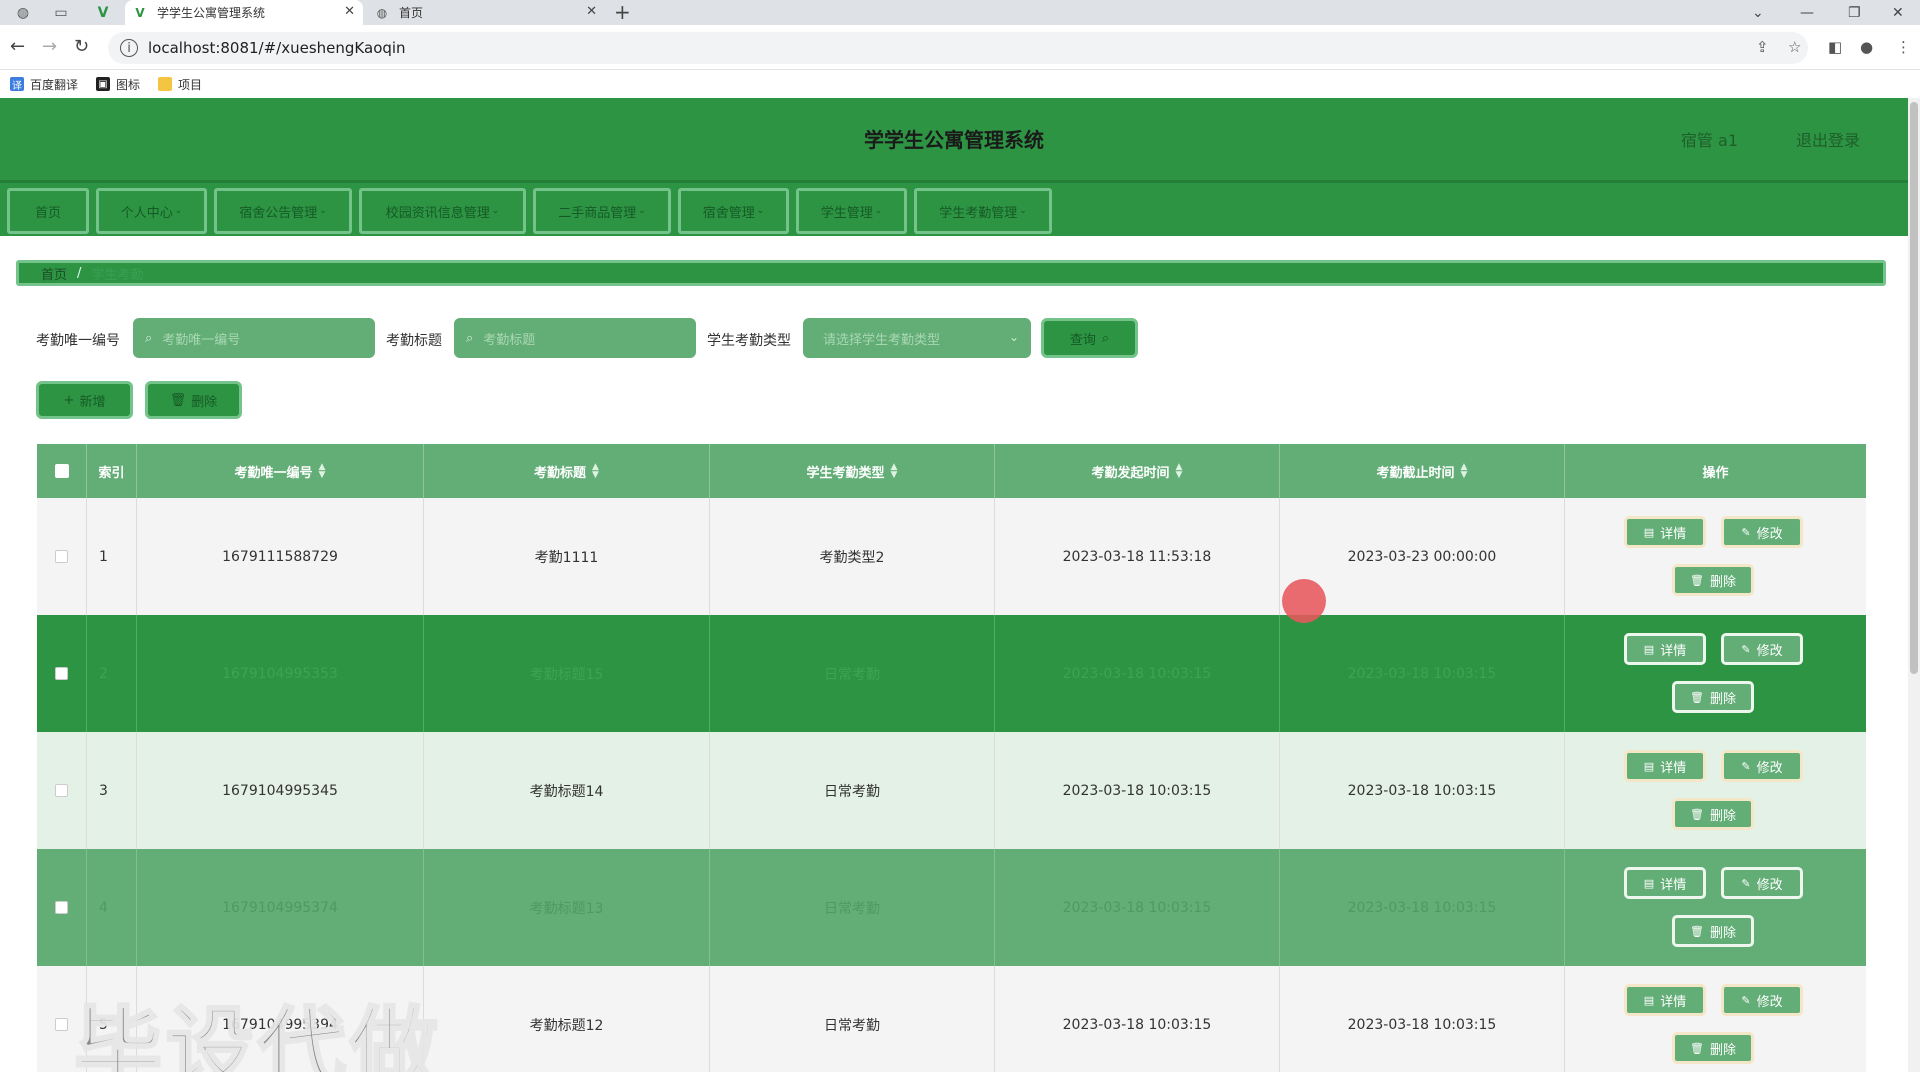 The height and width of the screenshot is (1072, 1920). I want to click on nav-student-management: 学生管理 ⌄, so click(851, 211).